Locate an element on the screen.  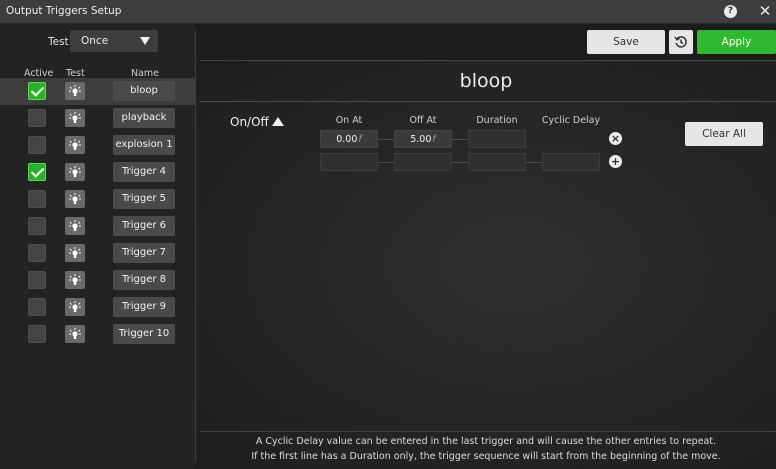
test-mode-value: Once is located at coordinates (95, 41).